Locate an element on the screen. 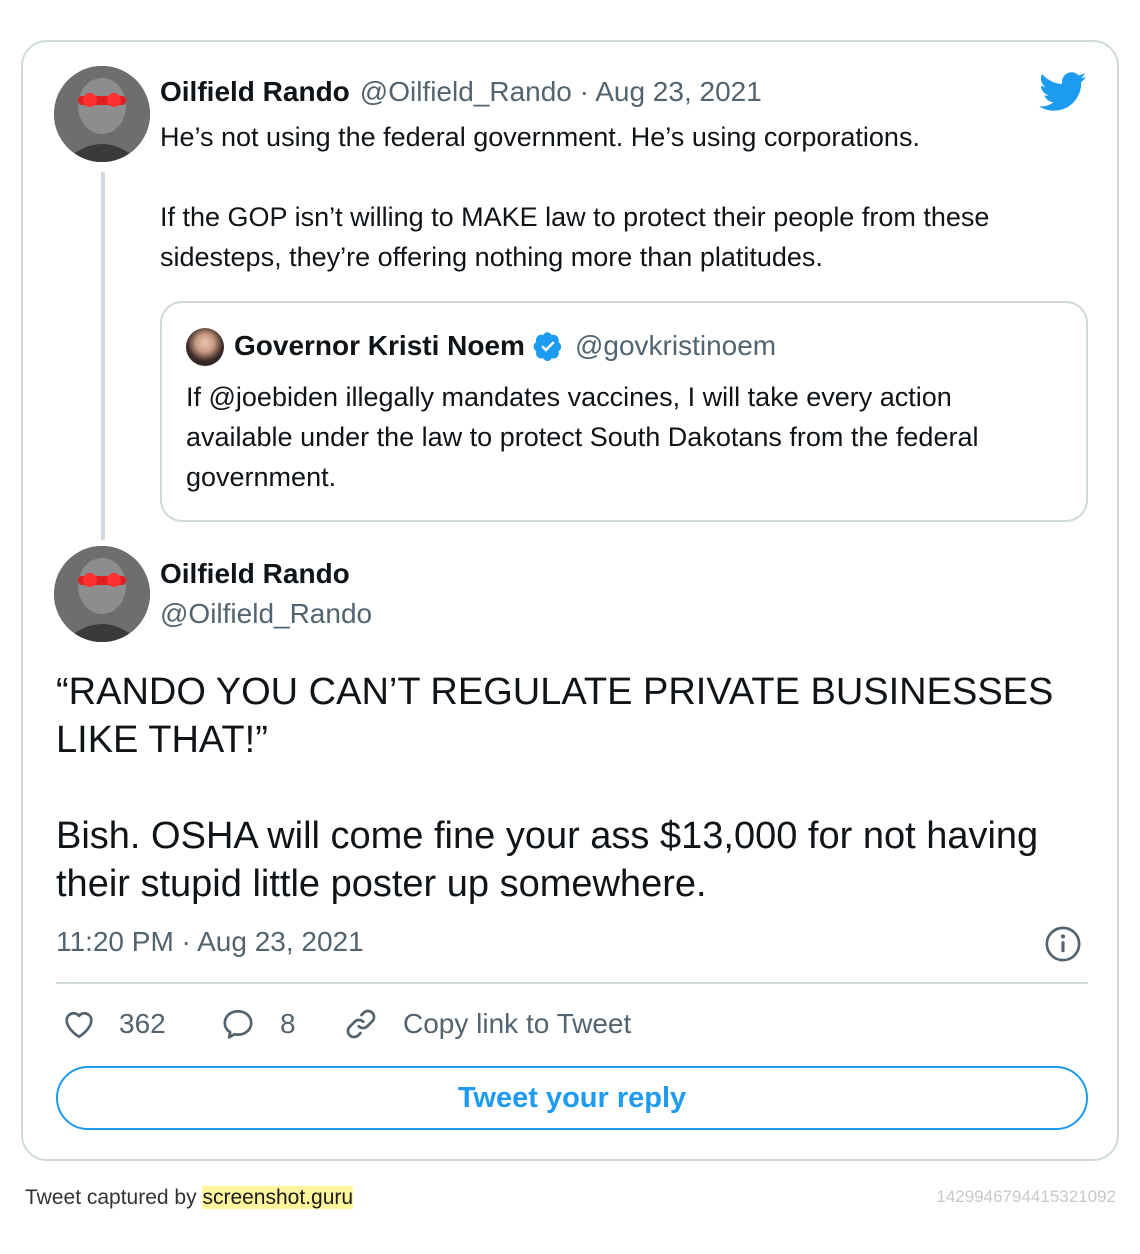  divider is located at coordinates (572, 983).